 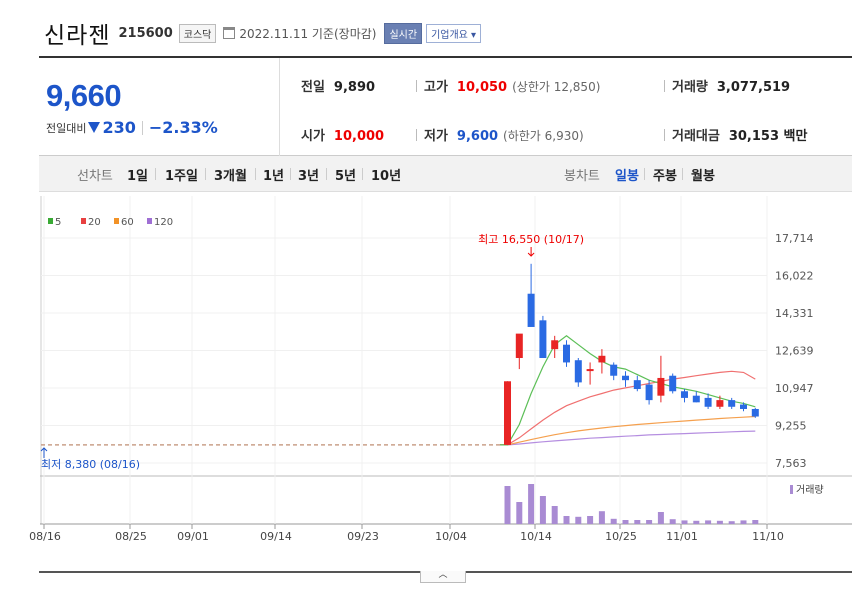 I want to click on x-tick-label: 11/01, so click(x=682, y=536).